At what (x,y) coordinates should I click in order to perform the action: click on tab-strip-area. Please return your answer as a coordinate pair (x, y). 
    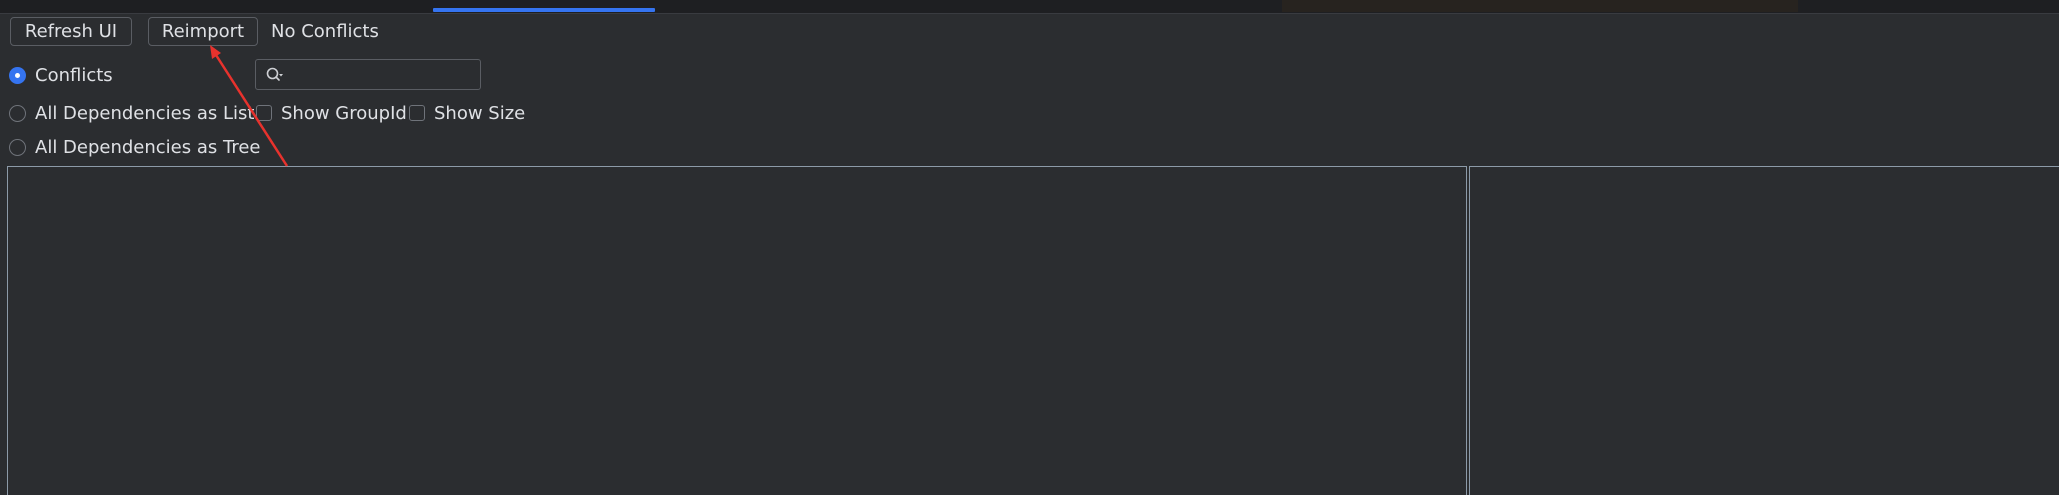
    Looking at the image, I should click on (1540, 6).